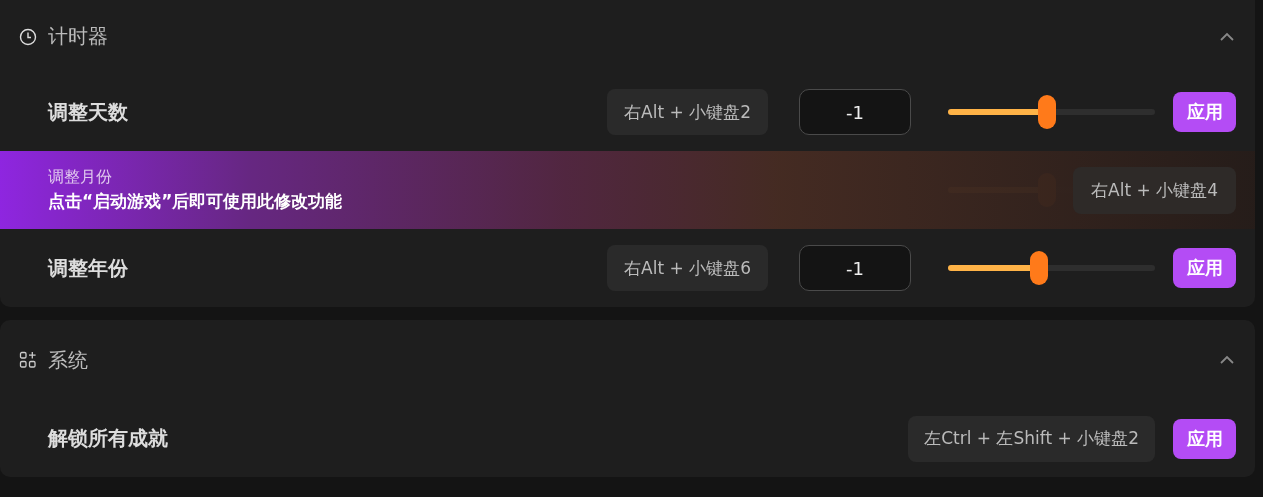 This screenshot has height=497, width=1263. Describe the element at coordinates (687, 268) in the screenshot. I see `hotkey-chip: 右Alt + 小键盘6` at that location.